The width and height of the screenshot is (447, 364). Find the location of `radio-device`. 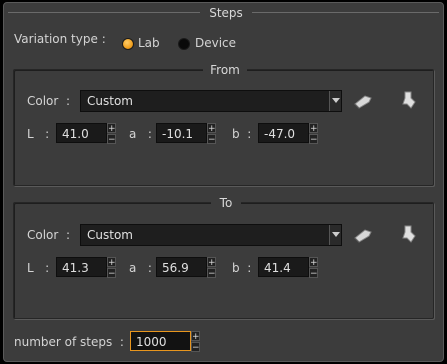

radio-device is located at coordinates (184, 44).